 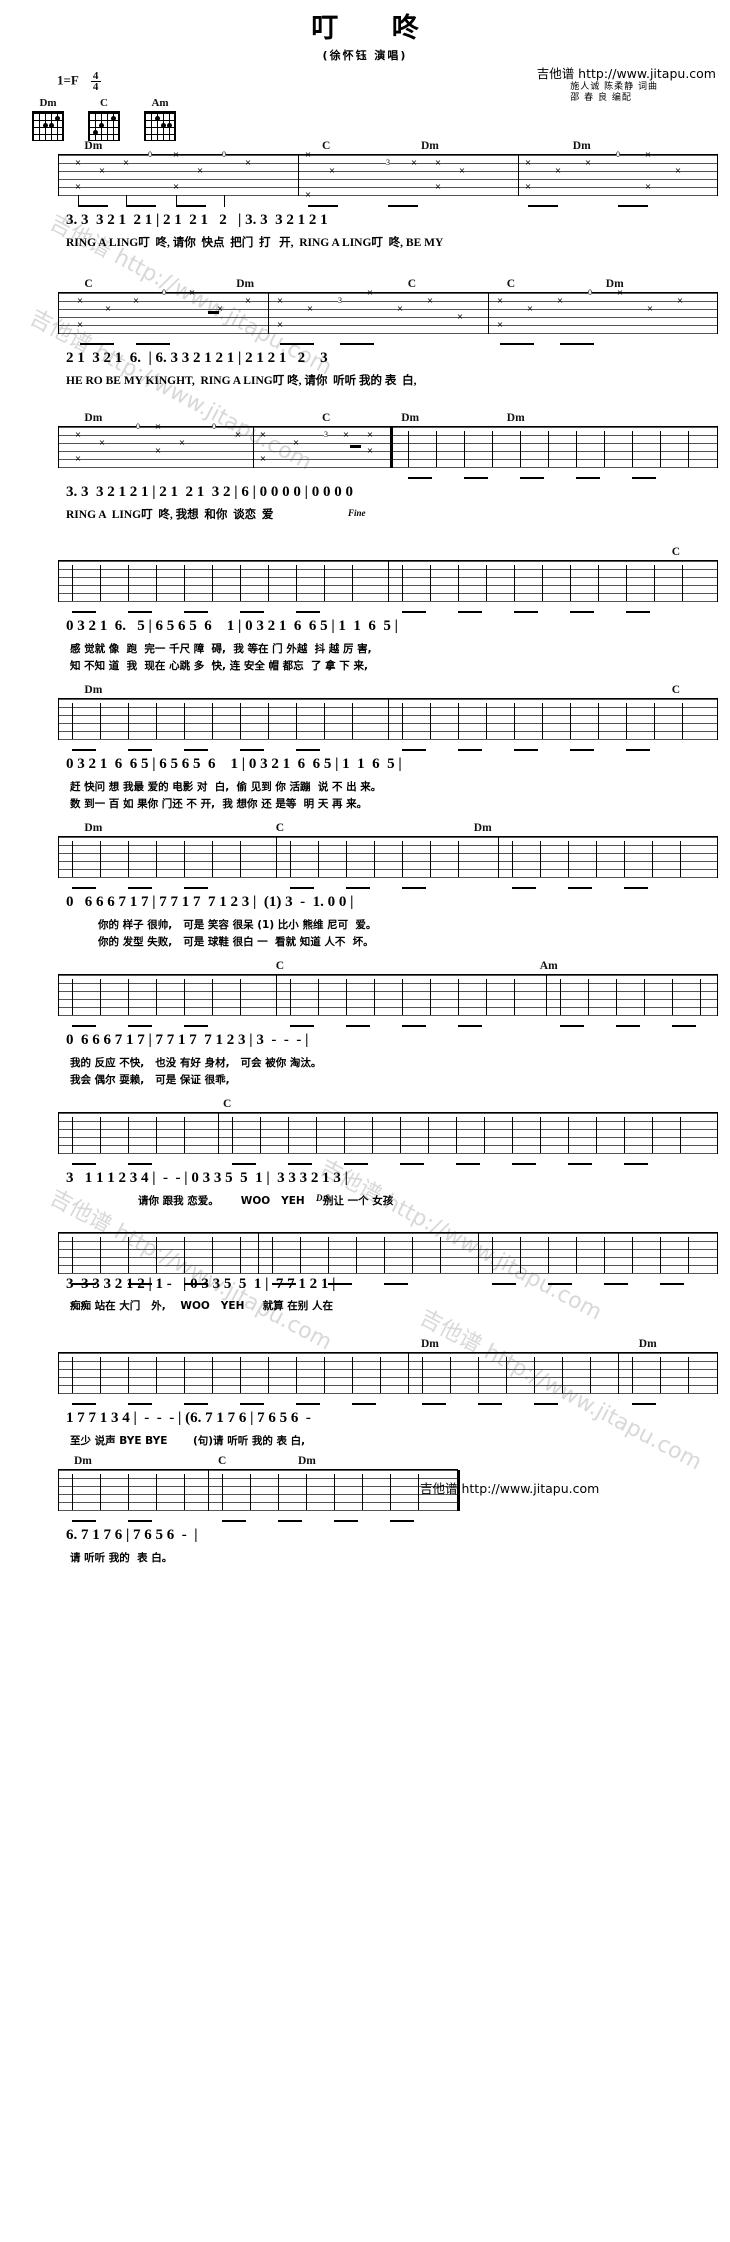 I want to click on lyric-line: 知 不知 道 我 现在 心跳 多 快, 连 安全 帽 都忘 了 拿 下 来,, so click(x=219, y=666).